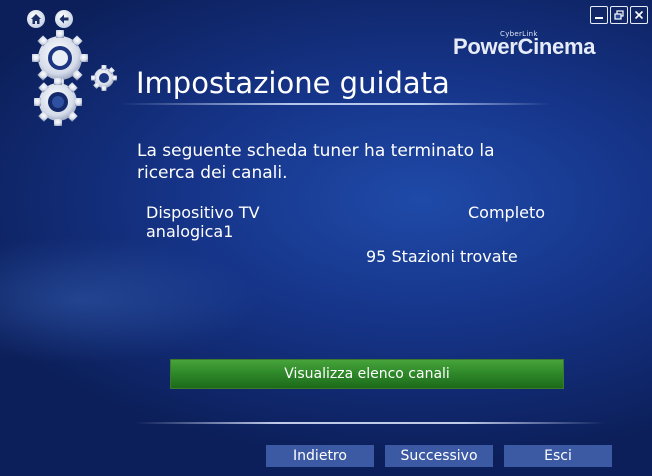  I want to click on back-button, so click(64, 19).